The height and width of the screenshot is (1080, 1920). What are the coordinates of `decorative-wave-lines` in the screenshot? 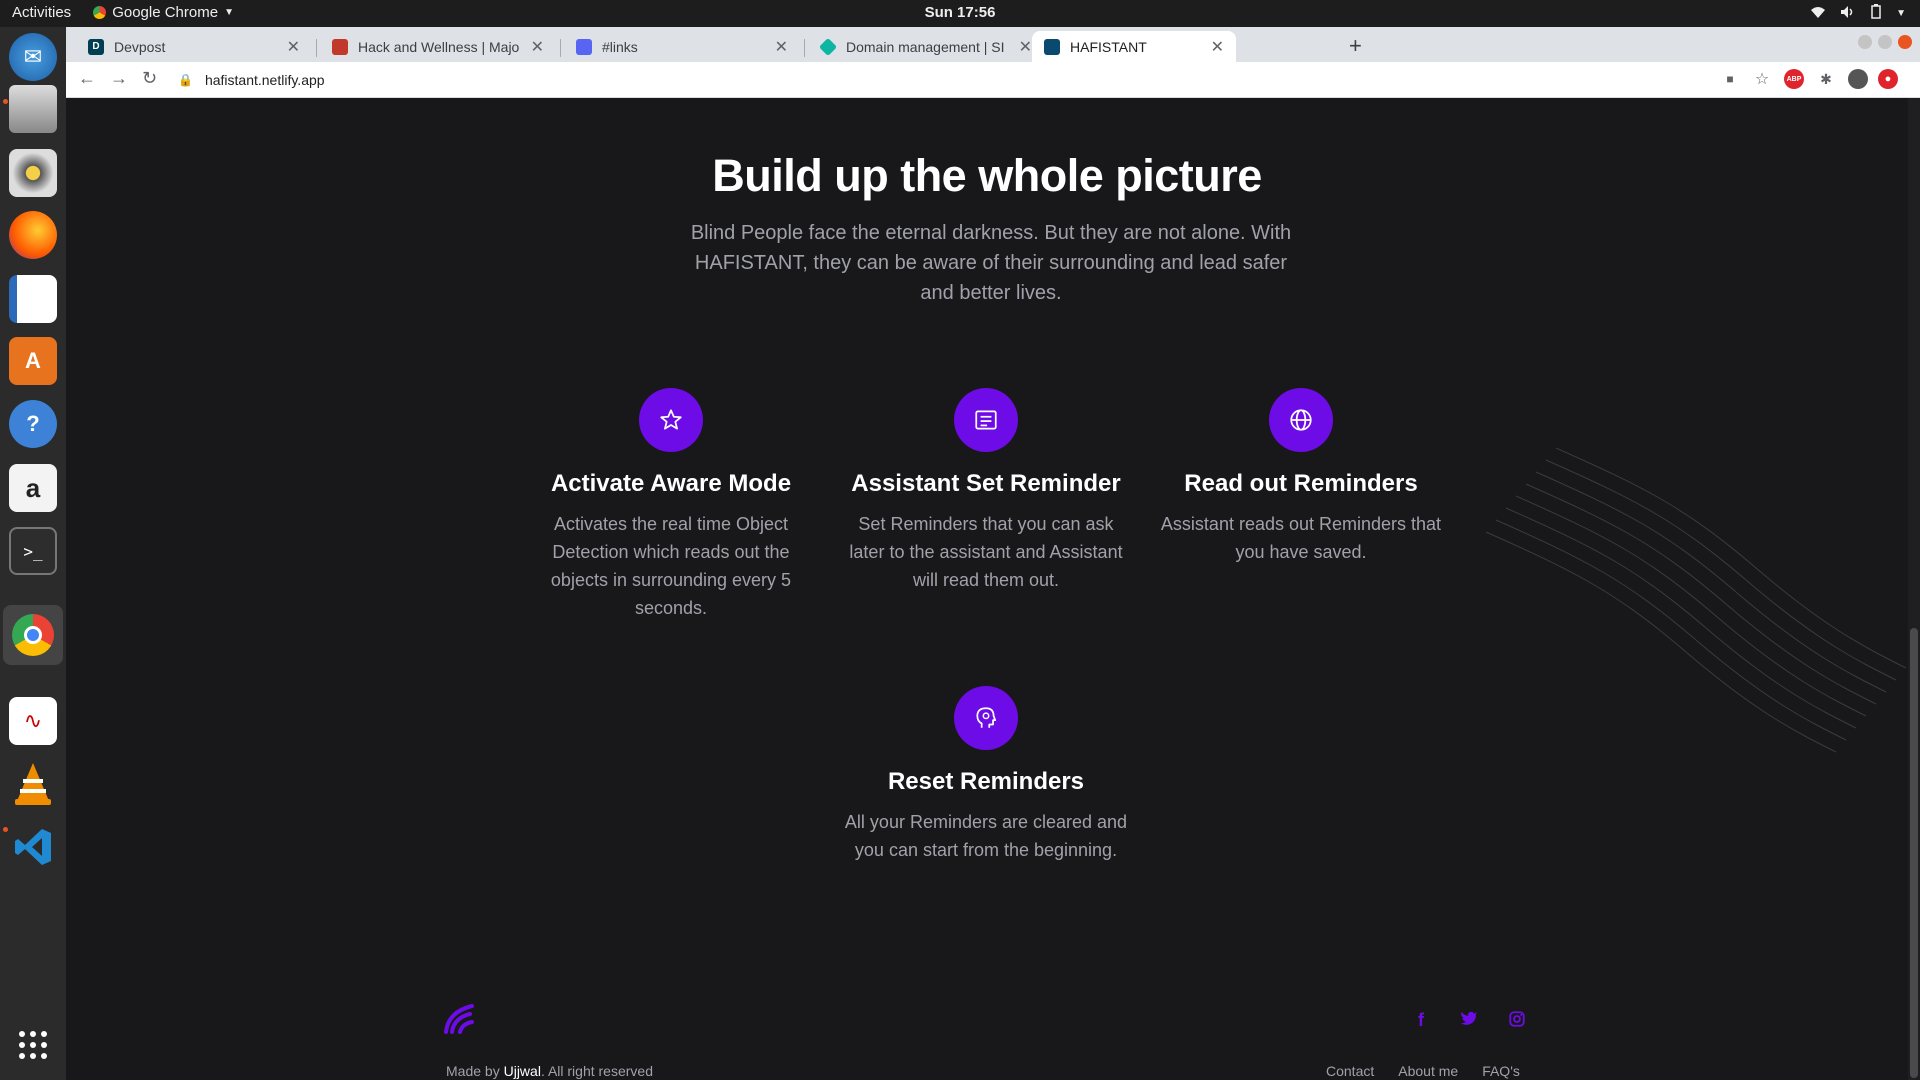 It's located at (1695, 600).